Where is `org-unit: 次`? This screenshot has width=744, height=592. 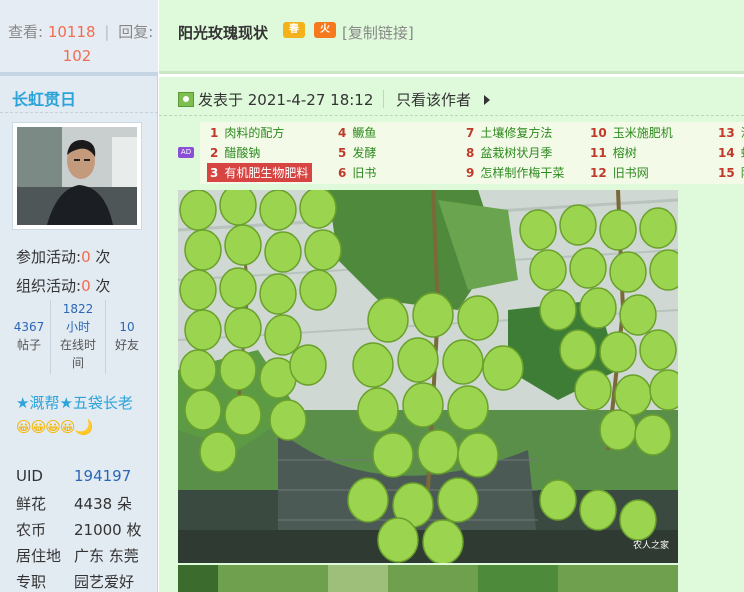 org-unit: 次 is located at coordinates (103, 286).